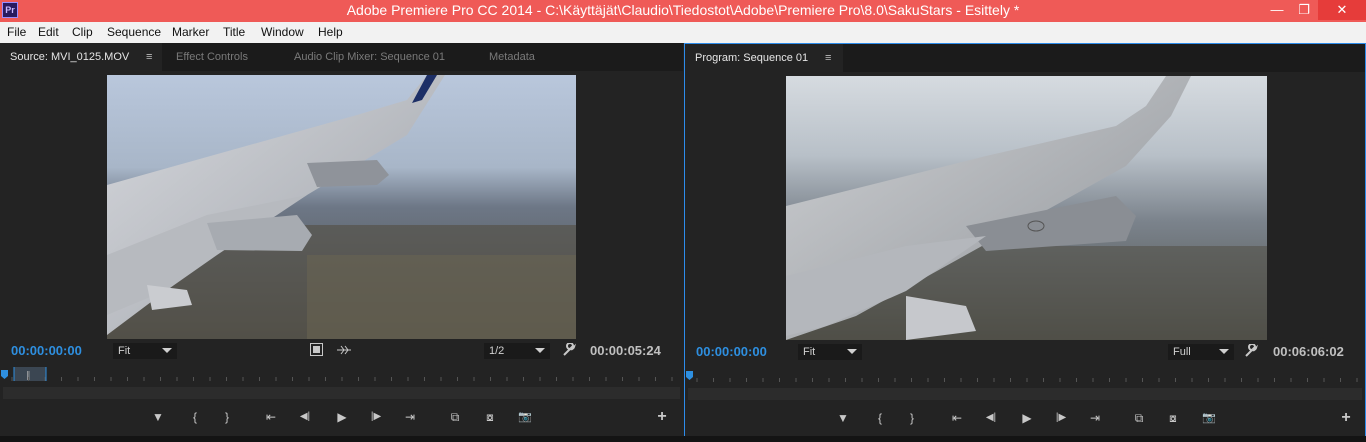 This screenshot has width=1366, height=442. Describe the element at coordinates (212, 57) in the screenshot. I see `tab-effect-controls-label: Effect Controls` at that location.